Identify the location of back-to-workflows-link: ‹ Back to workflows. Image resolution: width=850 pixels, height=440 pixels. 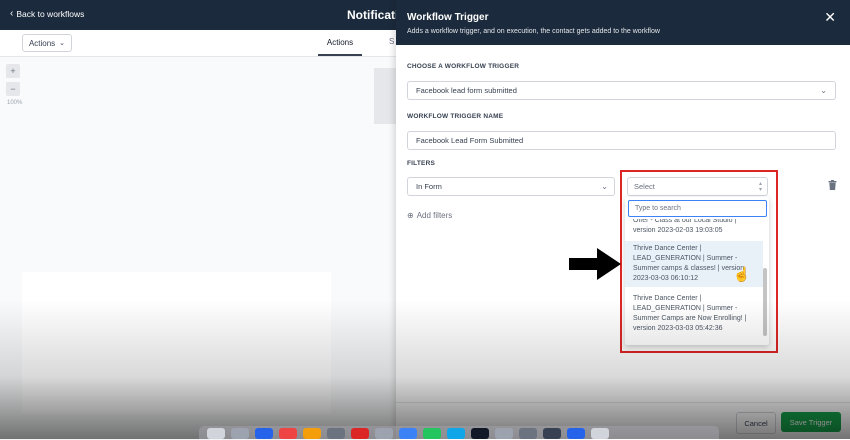
(47, 14).